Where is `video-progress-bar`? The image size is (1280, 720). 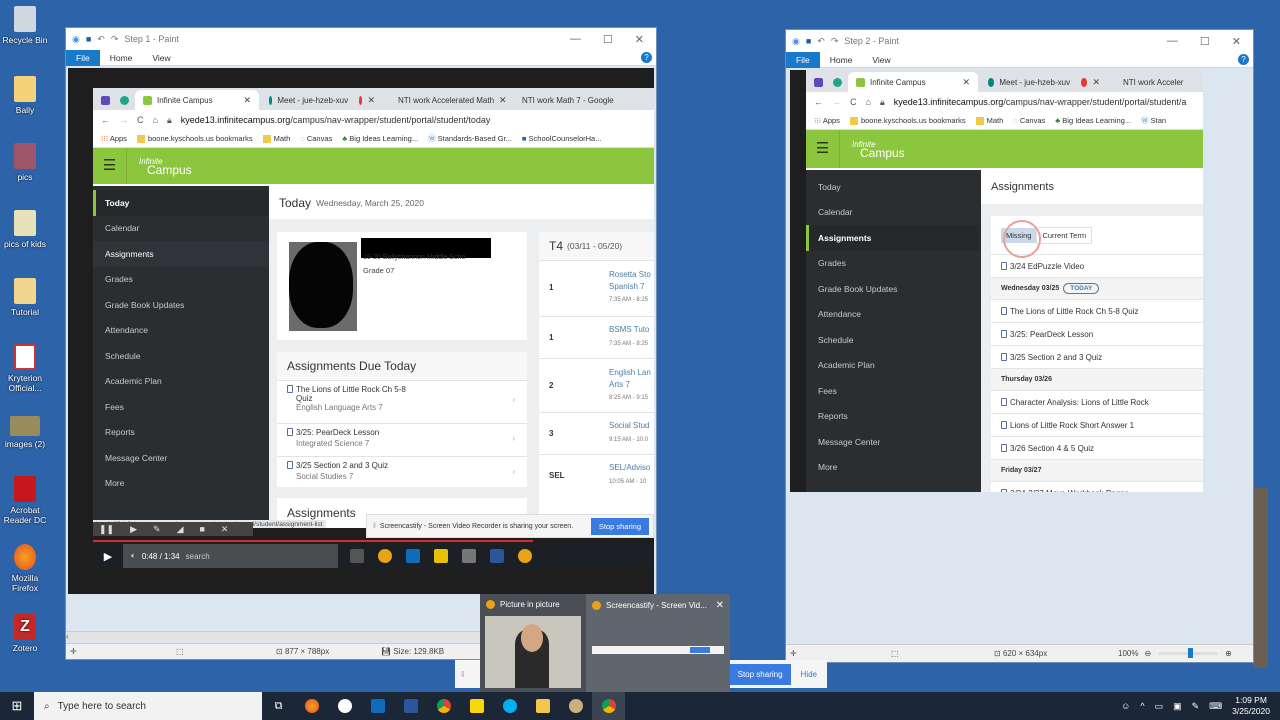 video-progress-bar is located at coordinates (313, 541).